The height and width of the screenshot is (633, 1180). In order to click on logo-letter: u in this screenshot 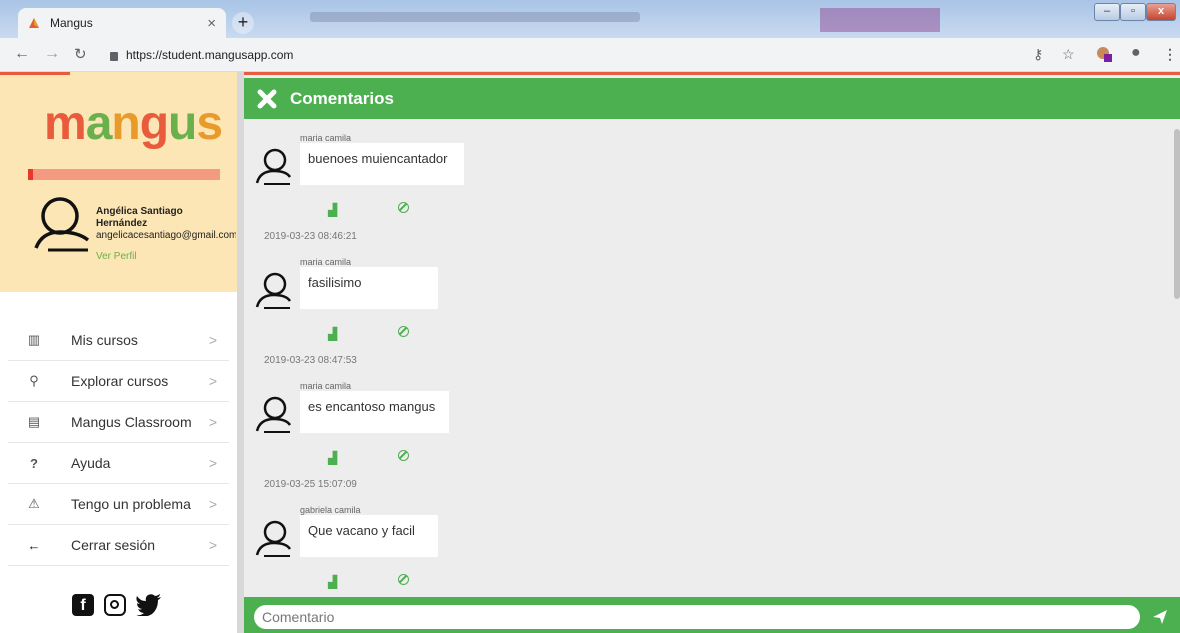, I will do `click(182, 123)`.